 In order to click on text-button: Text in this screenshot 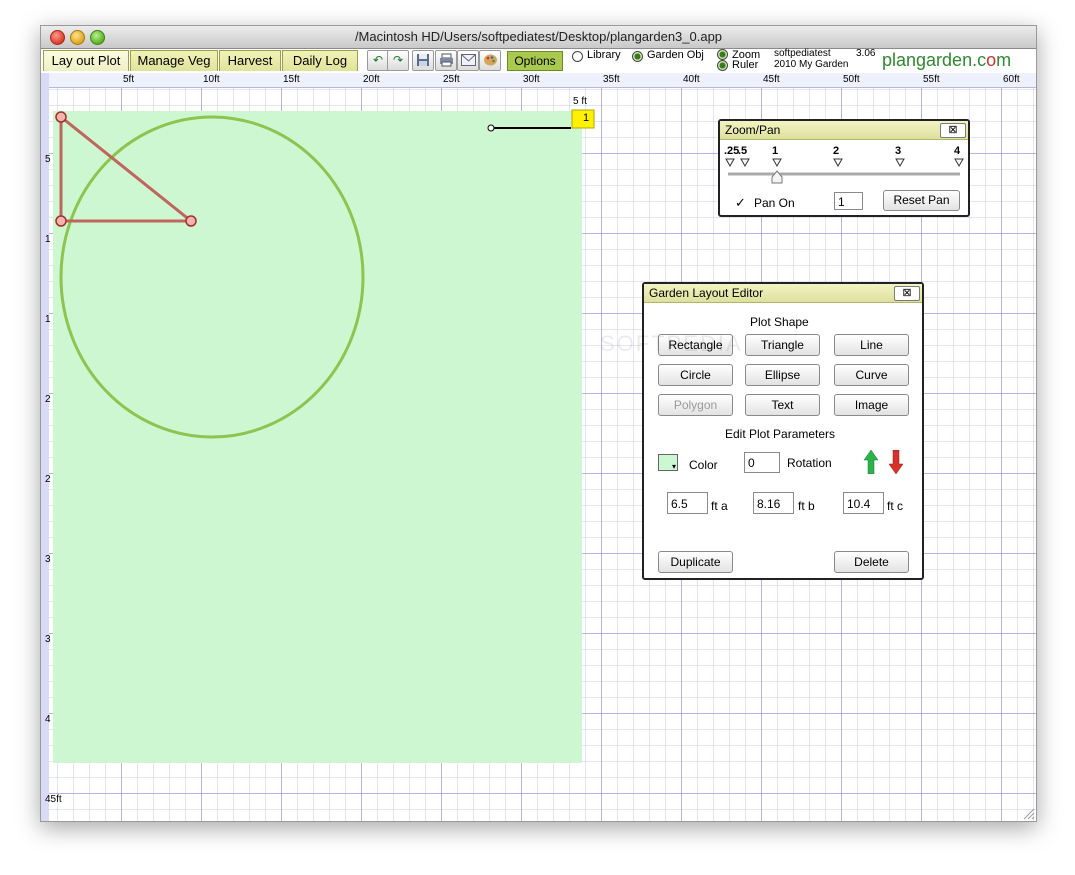, I will do `click(782, 405)`.